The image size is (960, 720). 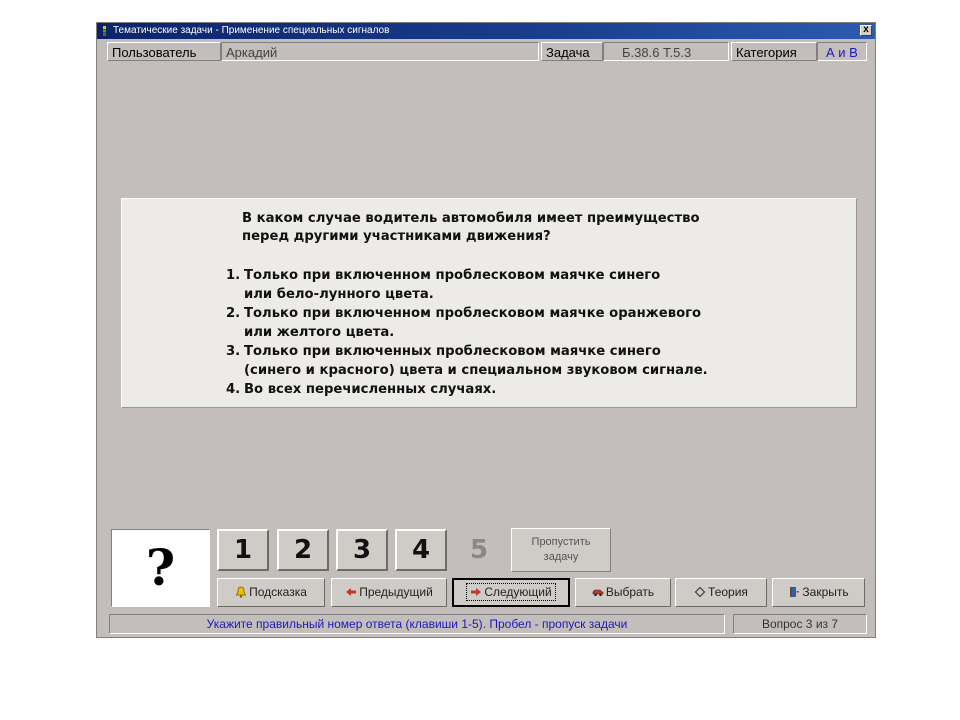 What do you see at coordinates (476, 592) in the screenshot?
I see `arrow-right-icon` at bounding box center [476, 592].